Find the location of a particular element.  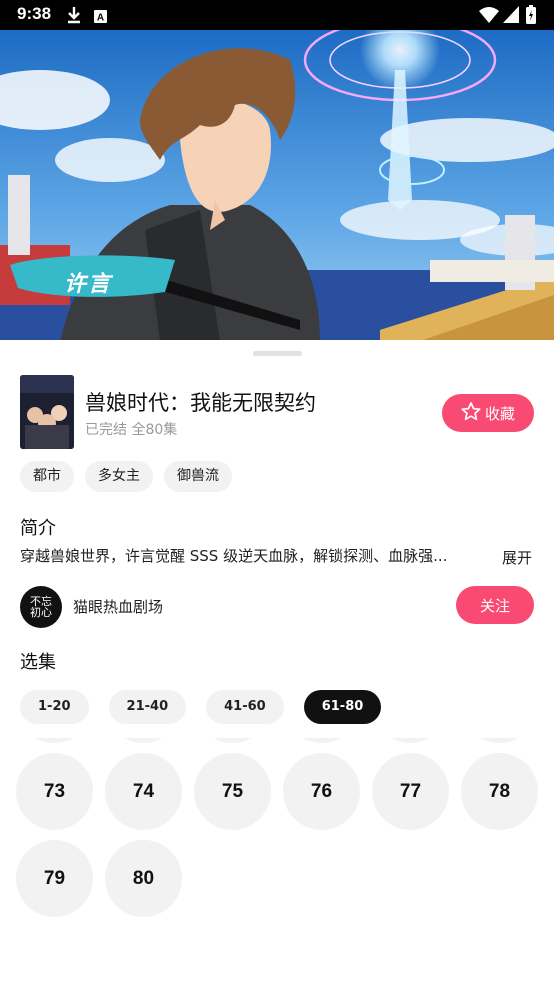

episode-range-tabs: 1-20 21-40 41-60 61-80 is located at coordinates (201, 707).